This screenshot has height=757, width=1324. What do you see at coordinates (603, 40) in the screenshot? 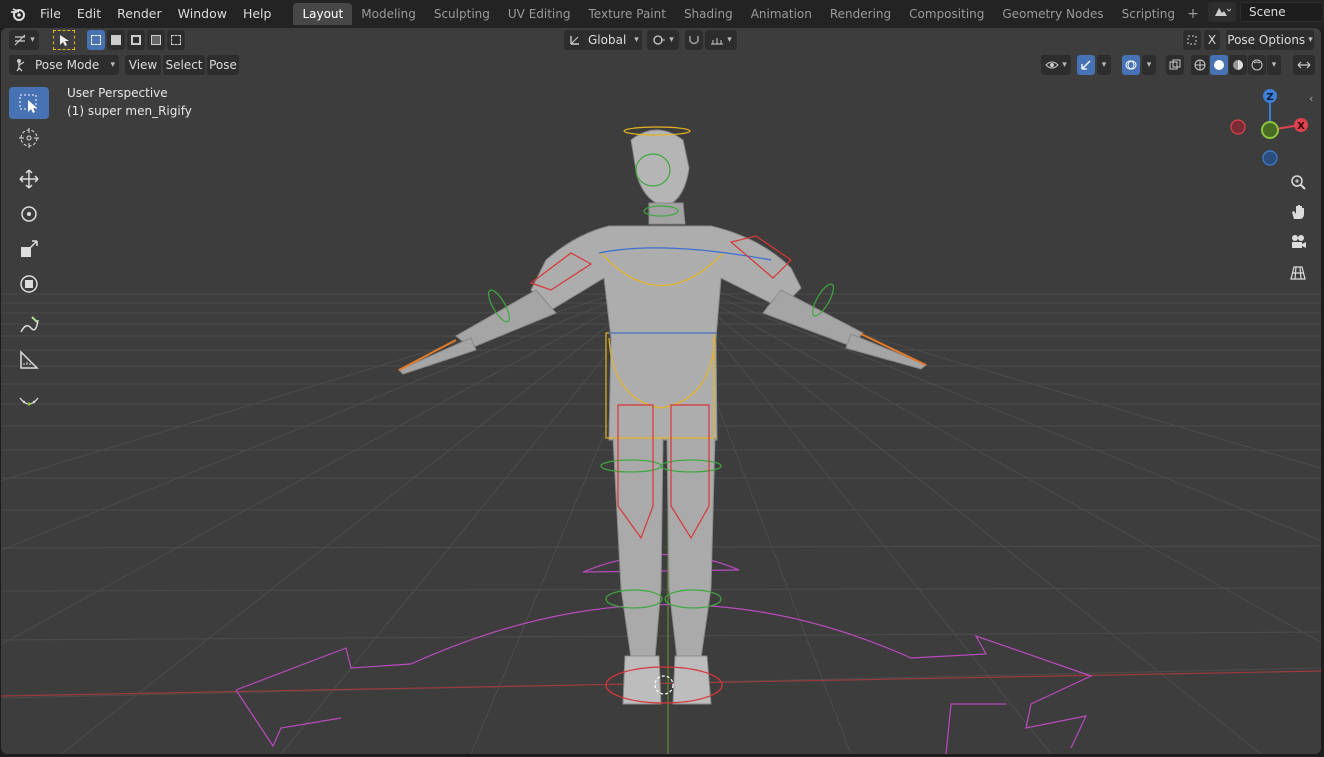
I see `transform-orientation-dropdown: Global ▾` at bounding box center [603, 40].